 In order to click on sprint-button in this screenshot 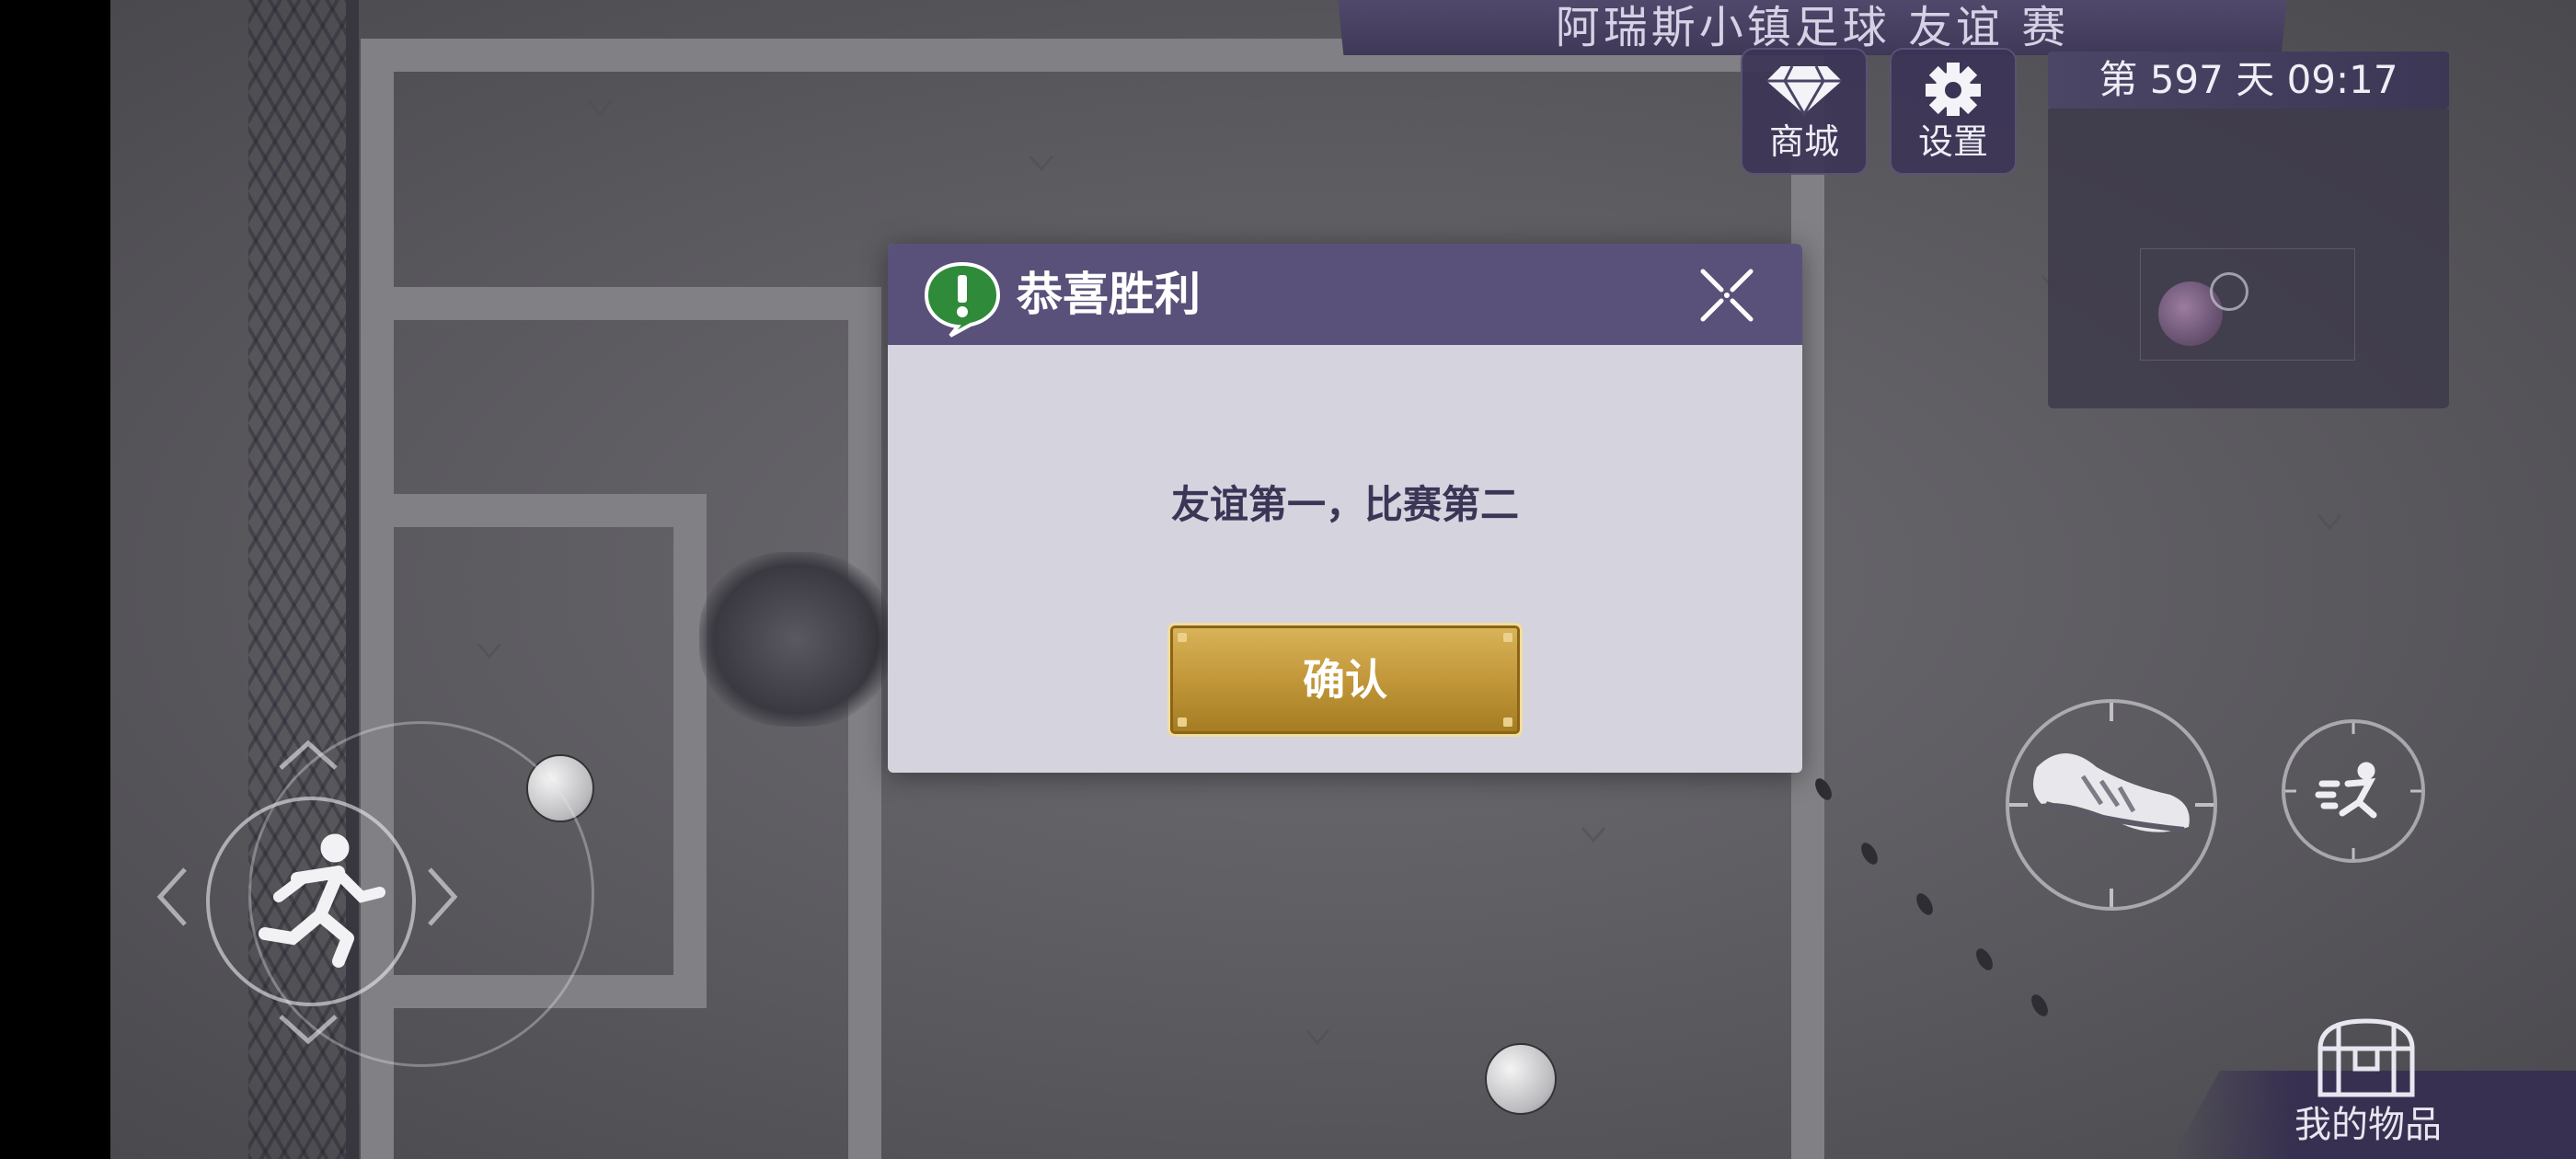, I will do `click(2353, 791)`.